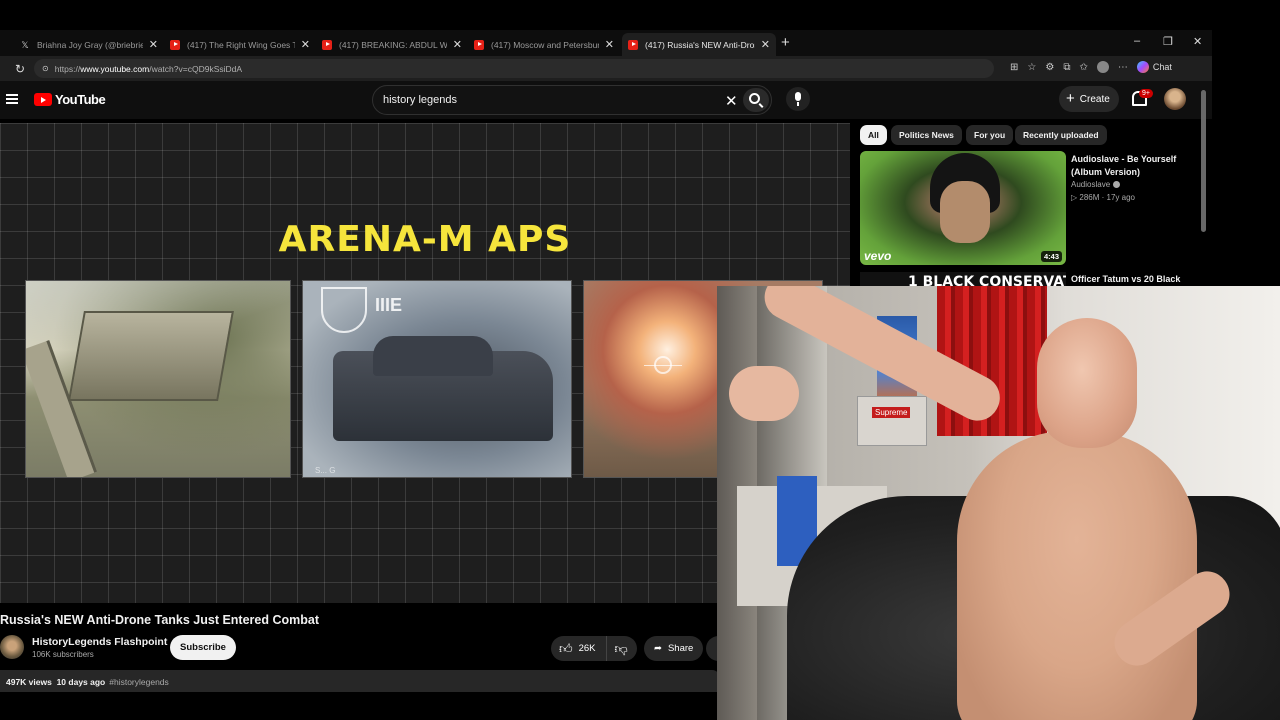 This screenshot has width=1280, height=720. Describe the element at coordinates (63, 654) in the screenshot. I see `subscriber-count: 106K subscribers` at that location.